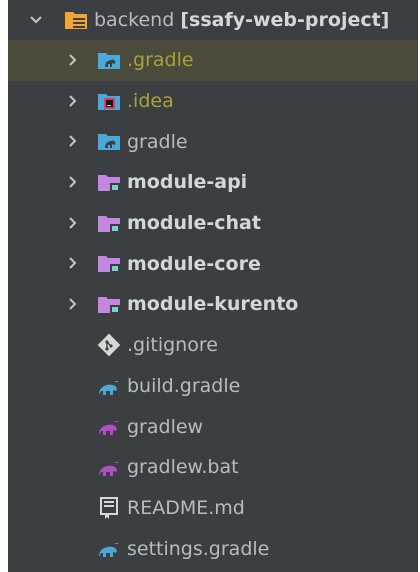 This screenshot has width=420, height=572. I want to click on idea-folder-icon, so click(109, 101).